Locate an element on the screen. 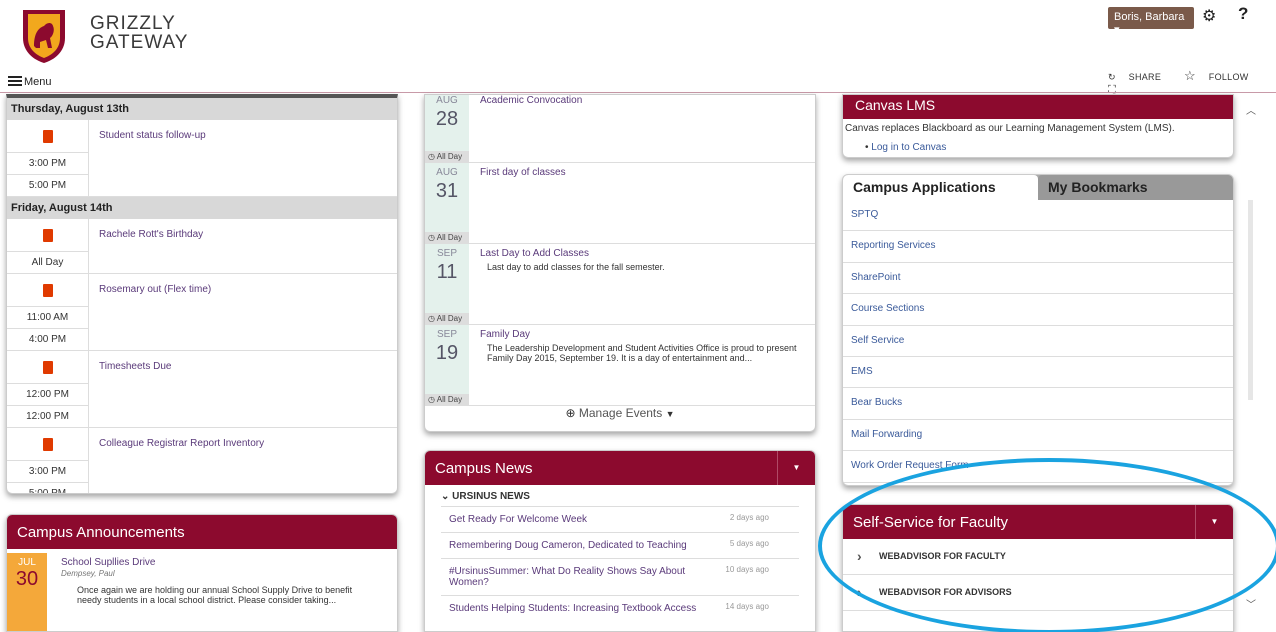 This screenshot has height=632, width=1276. event-day: 11 is located at coordinates (447, 272).